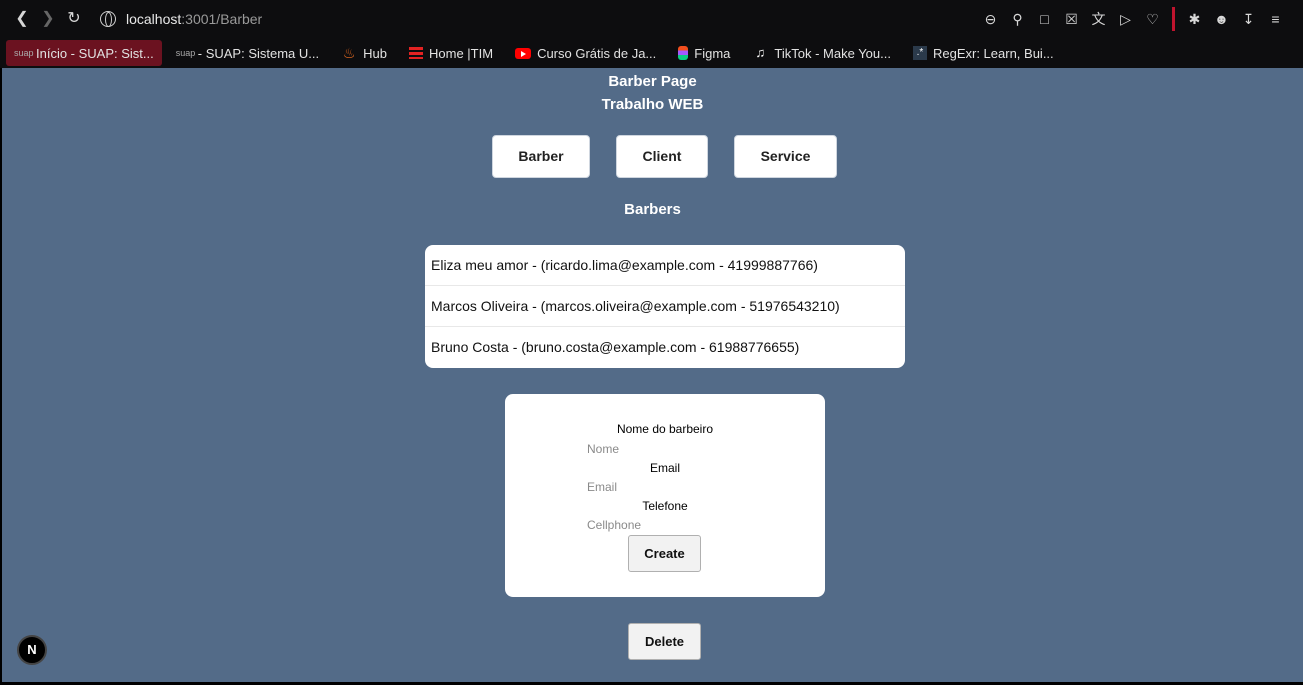 This screenshot has height=685, width=1303. Describe the element at coordinates (652, 209) in the screenshot. I see `section-title: Barbers` at that location.